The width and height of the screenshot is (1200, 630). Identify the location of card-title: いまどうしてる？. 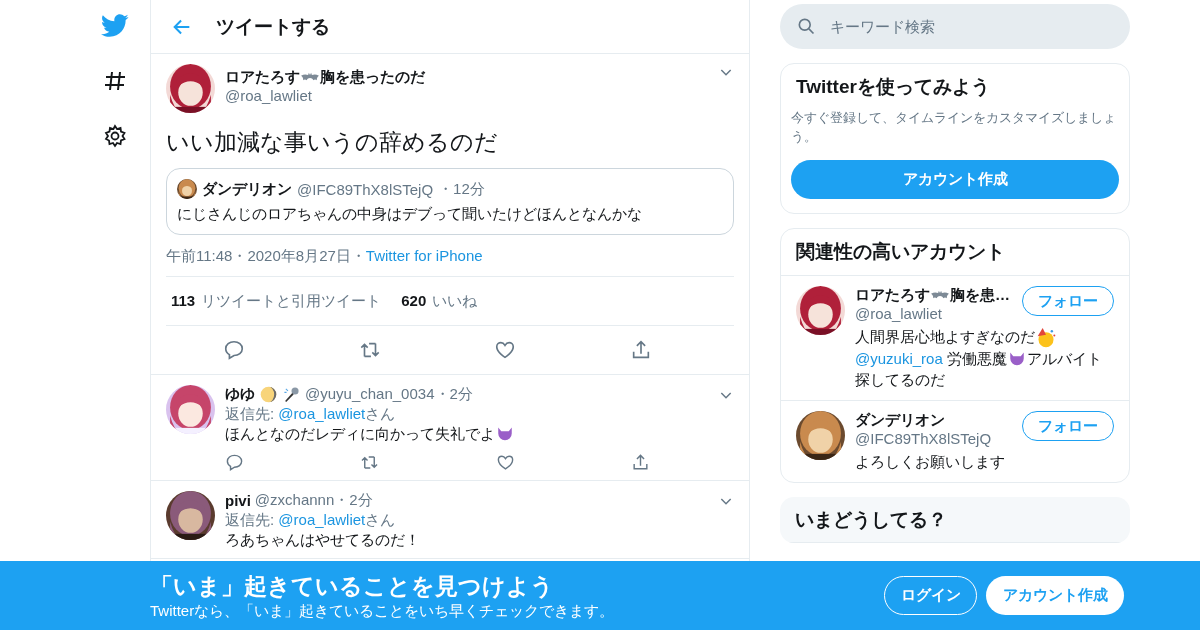
(955, 520).